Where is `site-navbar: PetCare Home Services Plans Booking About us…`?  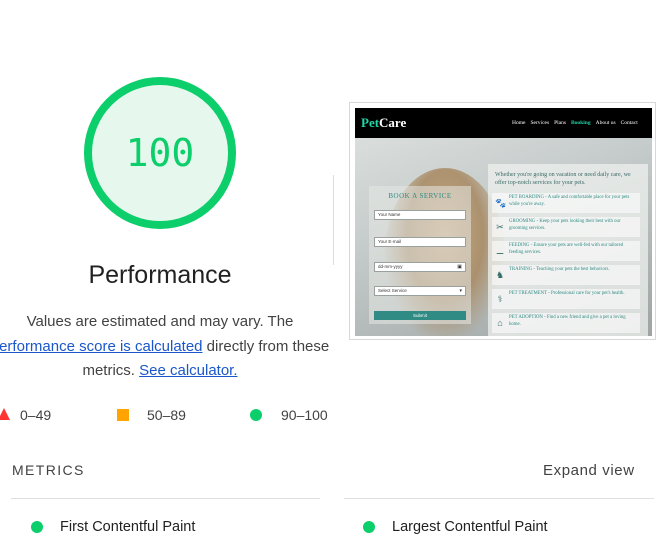
site-navbar: PetCare Home Services Plans Booking About us… is located at coordinates (503, 123).